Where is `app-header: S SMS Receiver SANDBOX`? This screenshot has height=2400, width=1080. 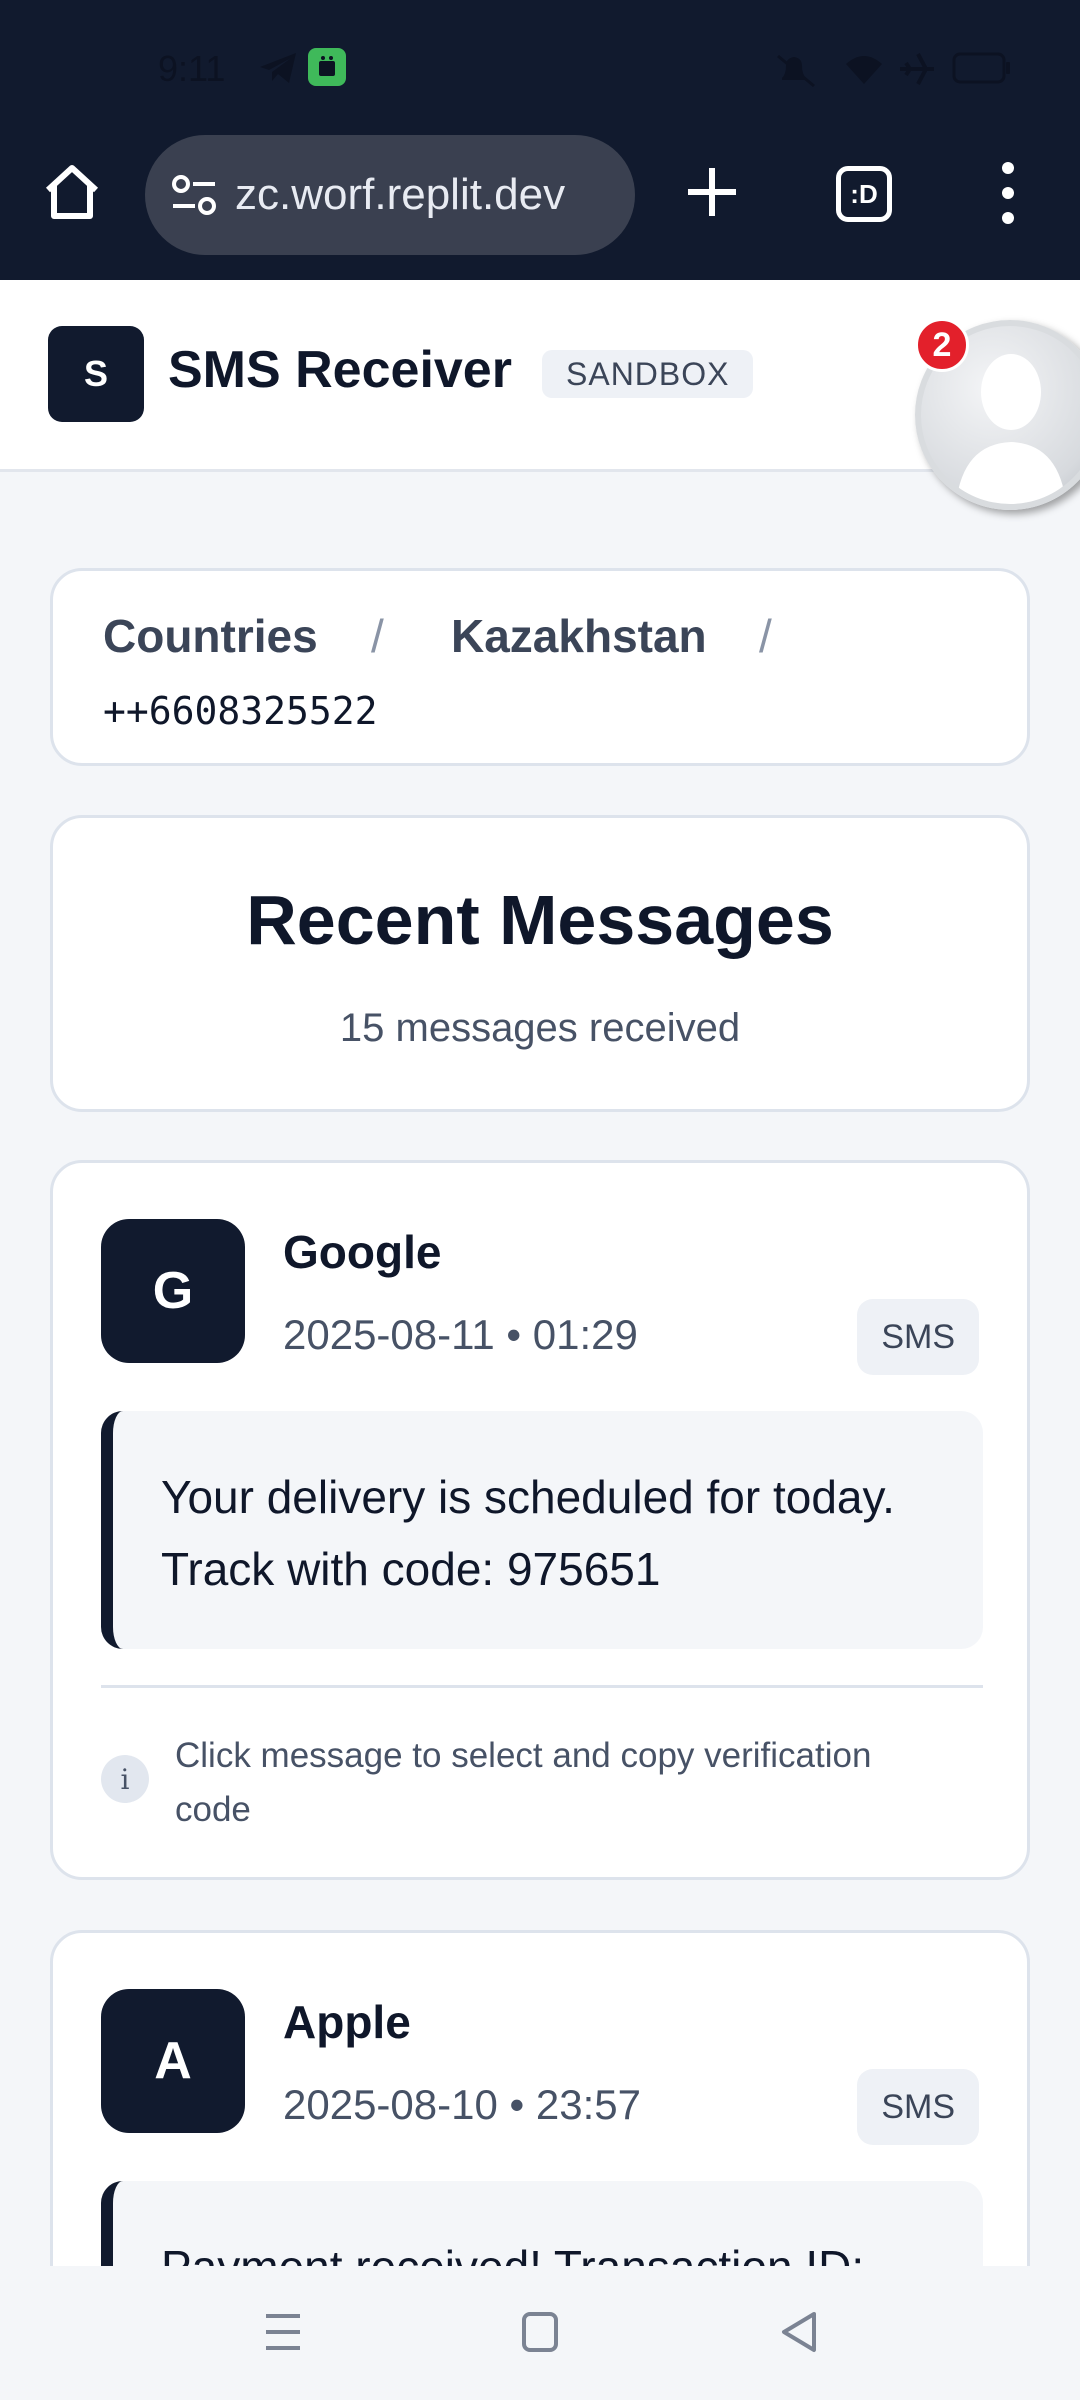
app-header: S SMS Receiver SANDBOX is located at coordinates (540, 376).